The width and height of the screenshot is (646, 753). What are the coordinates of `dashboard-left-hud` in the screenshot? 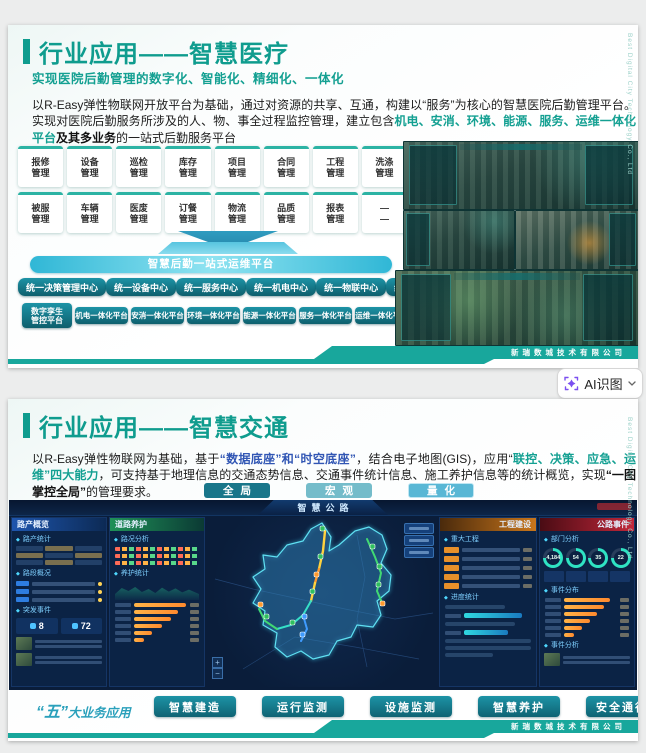 It's located at (426, 307).